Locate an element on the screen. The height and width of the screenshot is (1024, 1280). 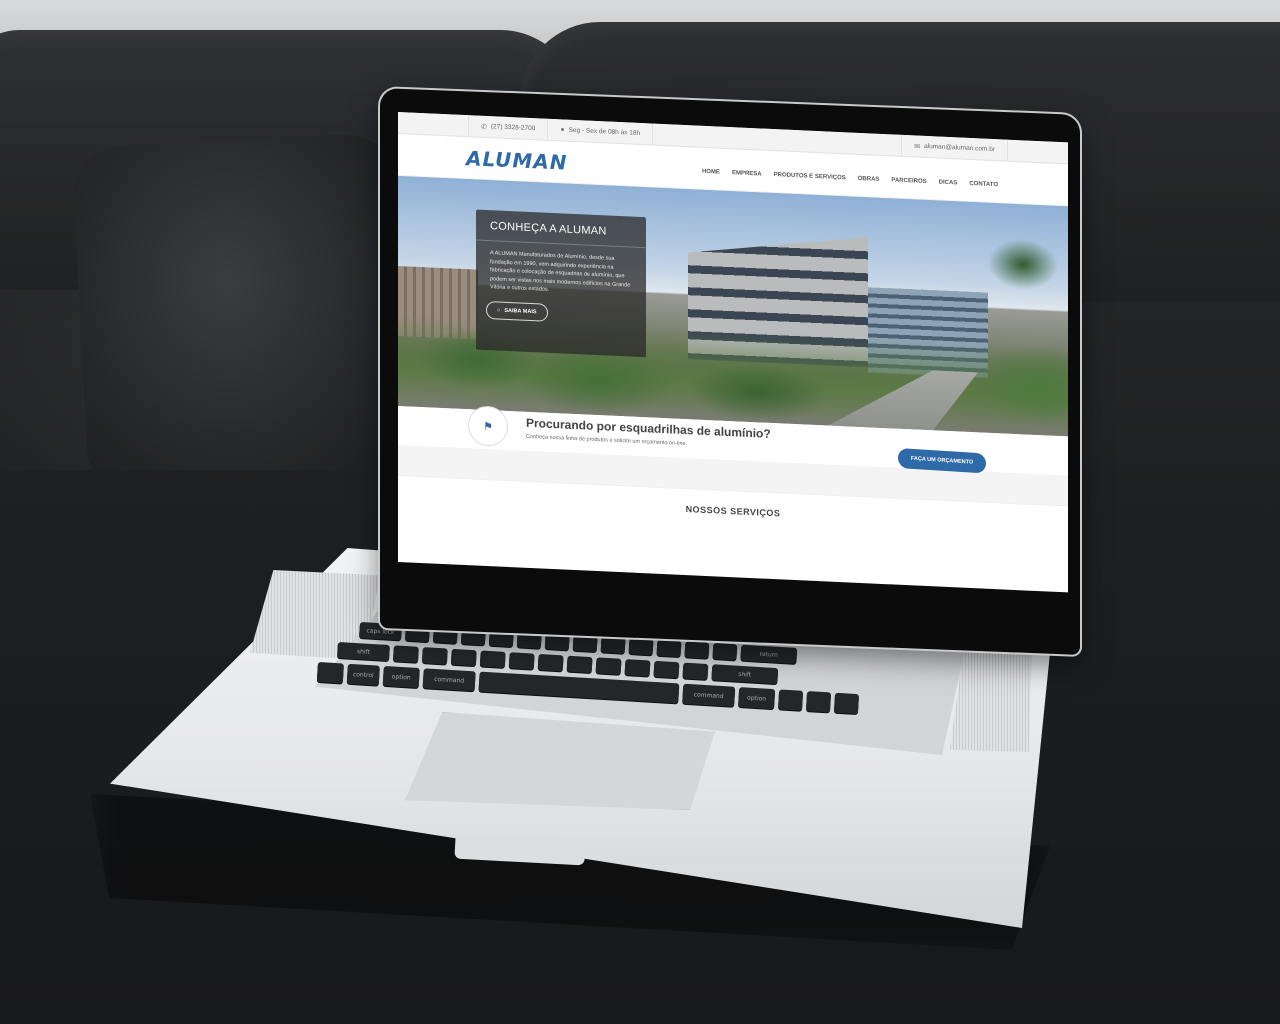
topbar-phone: ✆ (27) 3328-2700 is located at coordinates (508, 127).